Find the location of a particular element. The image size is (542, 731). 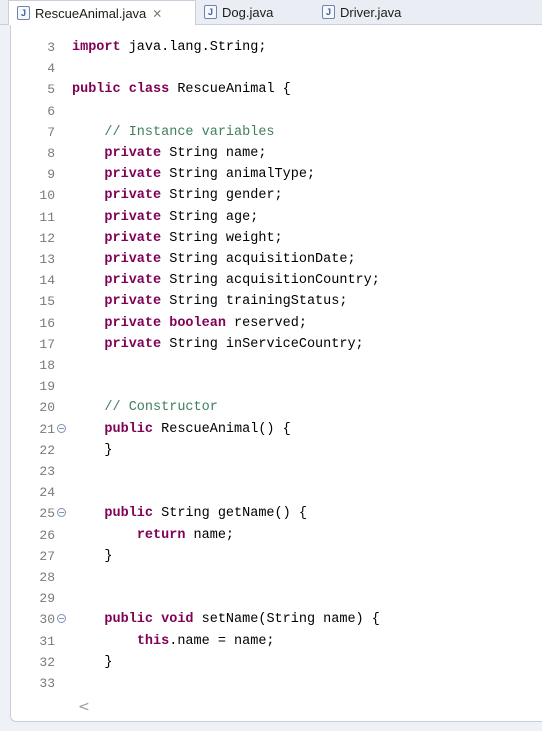

code-line: 9 private String animalType; is located at coordinates (276, 174).